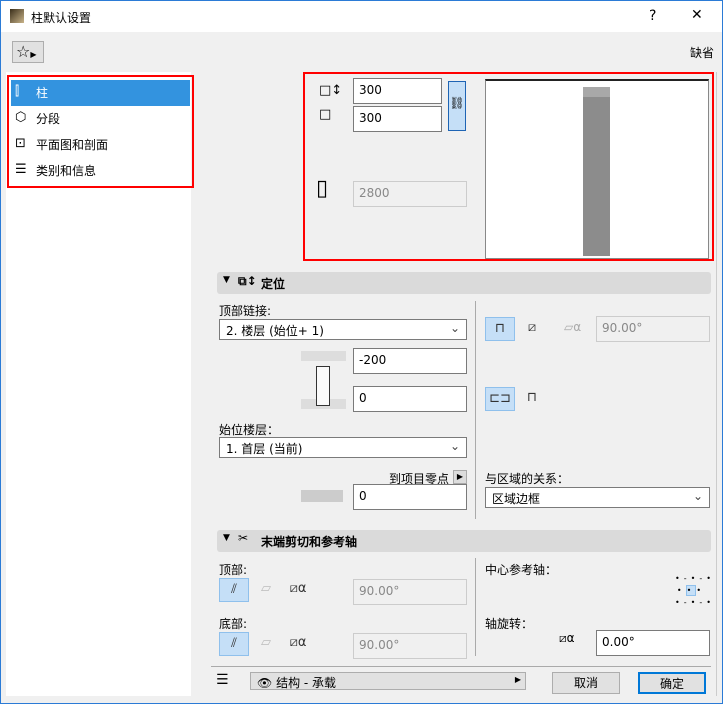 This screenshot has width=723, height=704. I want to click on eye-icon: 👁, so click(265, 683).